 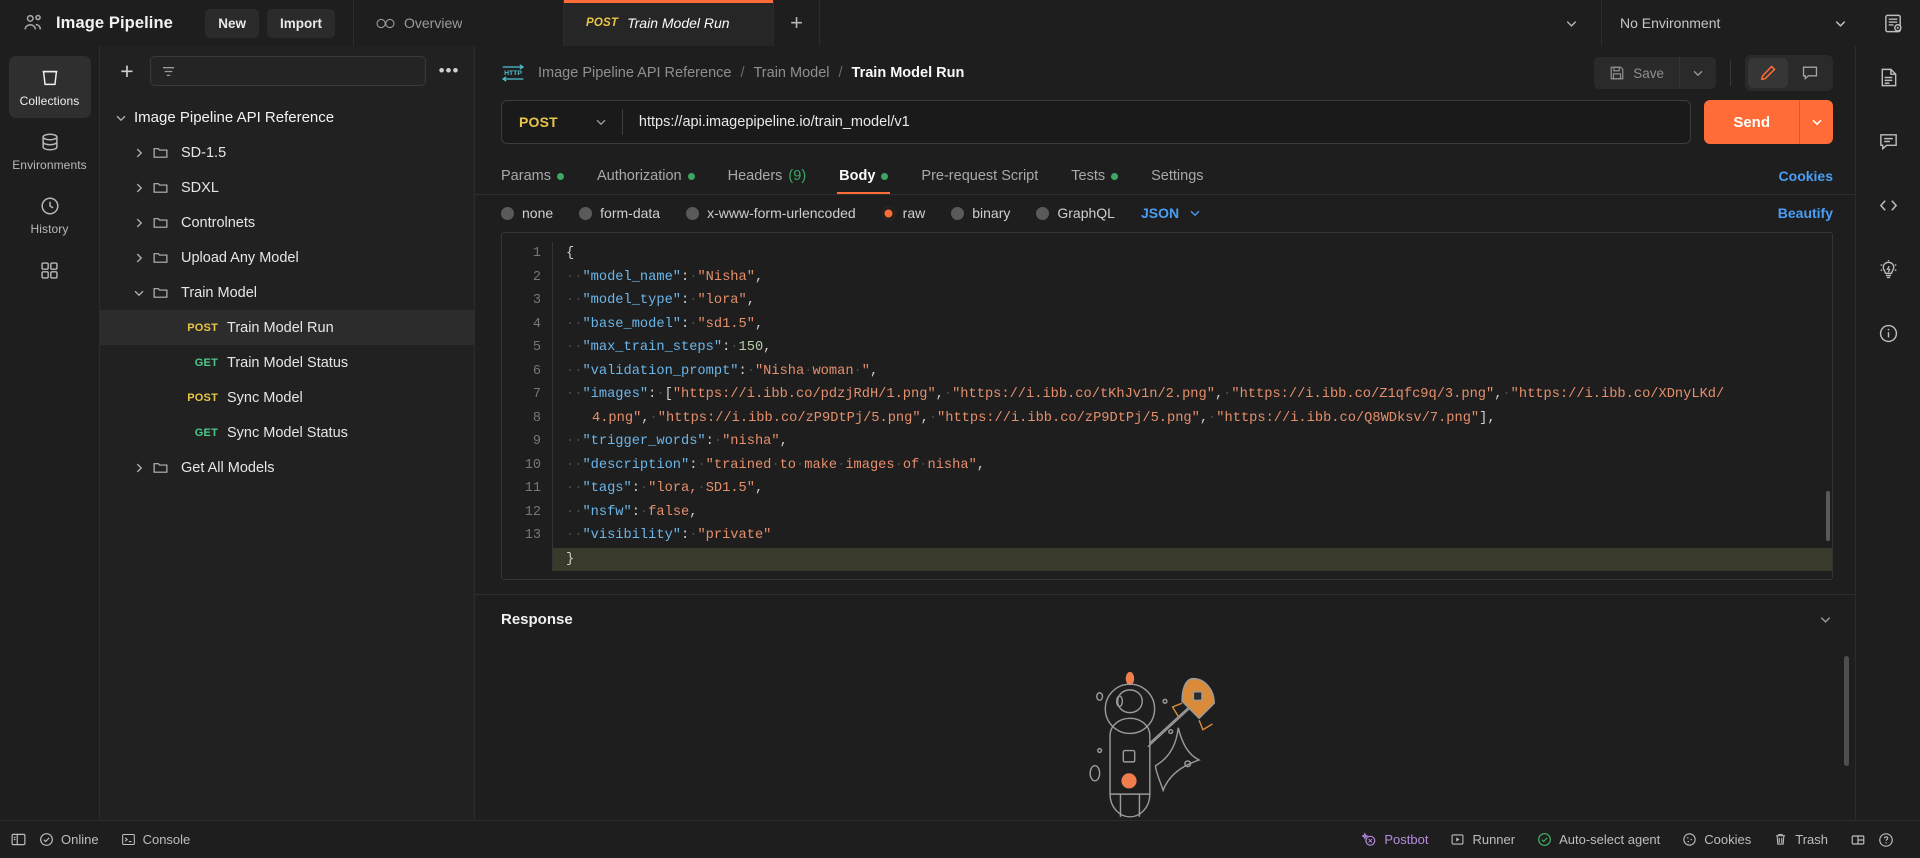 I want to click on method-badge: POST, so click(x=202, y=327).